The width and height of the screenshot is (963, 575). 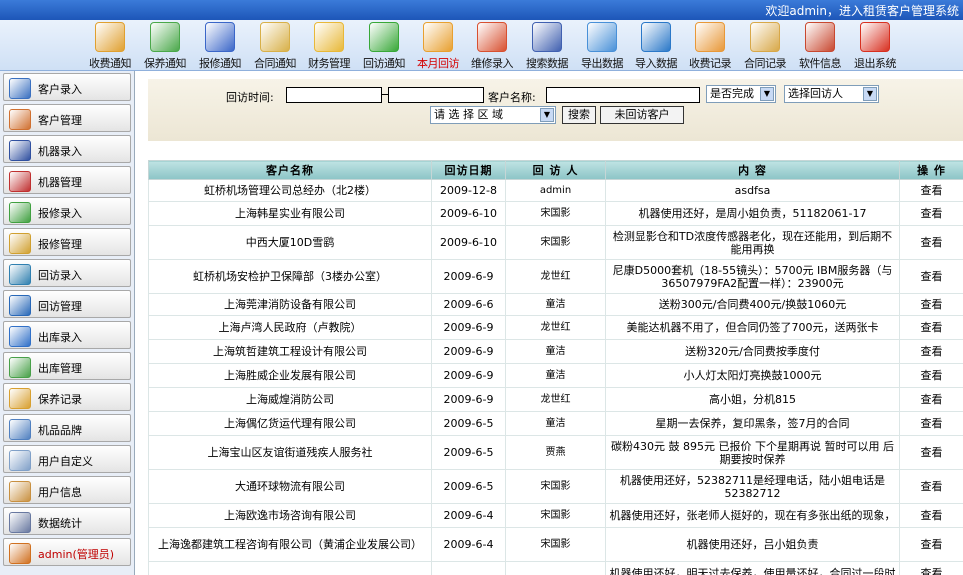 What do you see at coordinates (334, 95) in the screenshot?
I see `visit-date-from-input` at bounding box center [334, 95].